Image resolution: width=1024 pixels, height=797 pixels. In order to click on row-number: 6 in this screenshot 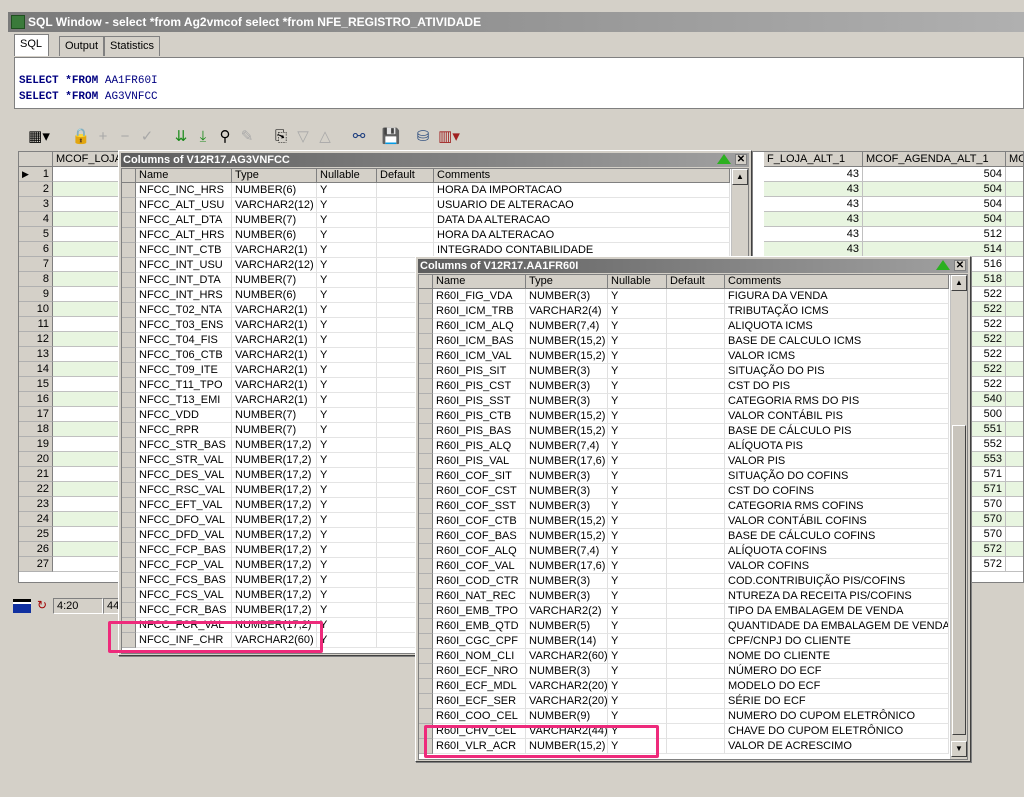, I will do `click(36, 249)`.